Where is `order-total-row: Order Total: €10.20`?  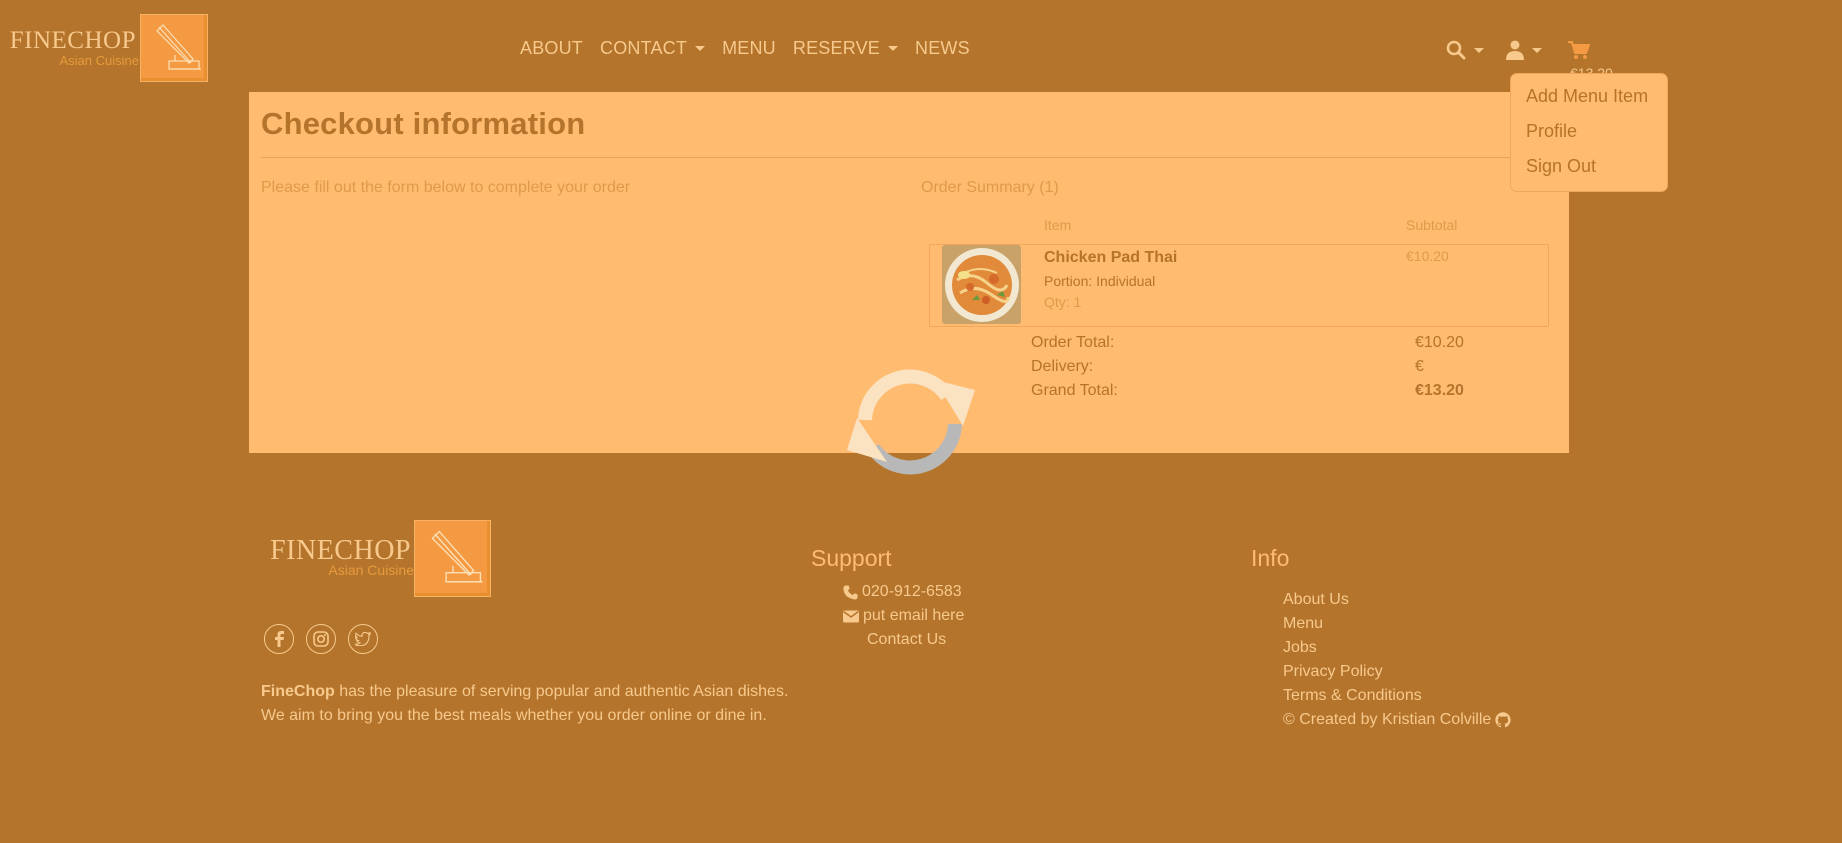 order-total-row: Order Total: €10.20 is located at coordinates (1281, 346).